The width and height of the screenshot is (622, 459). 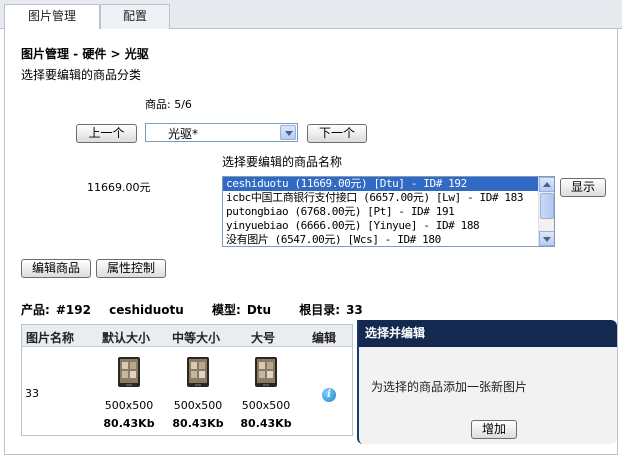 What do you see at coordinates (547, 206) in the screenshot?
I see `scroll-thumb` at bounding box center [547, 206].